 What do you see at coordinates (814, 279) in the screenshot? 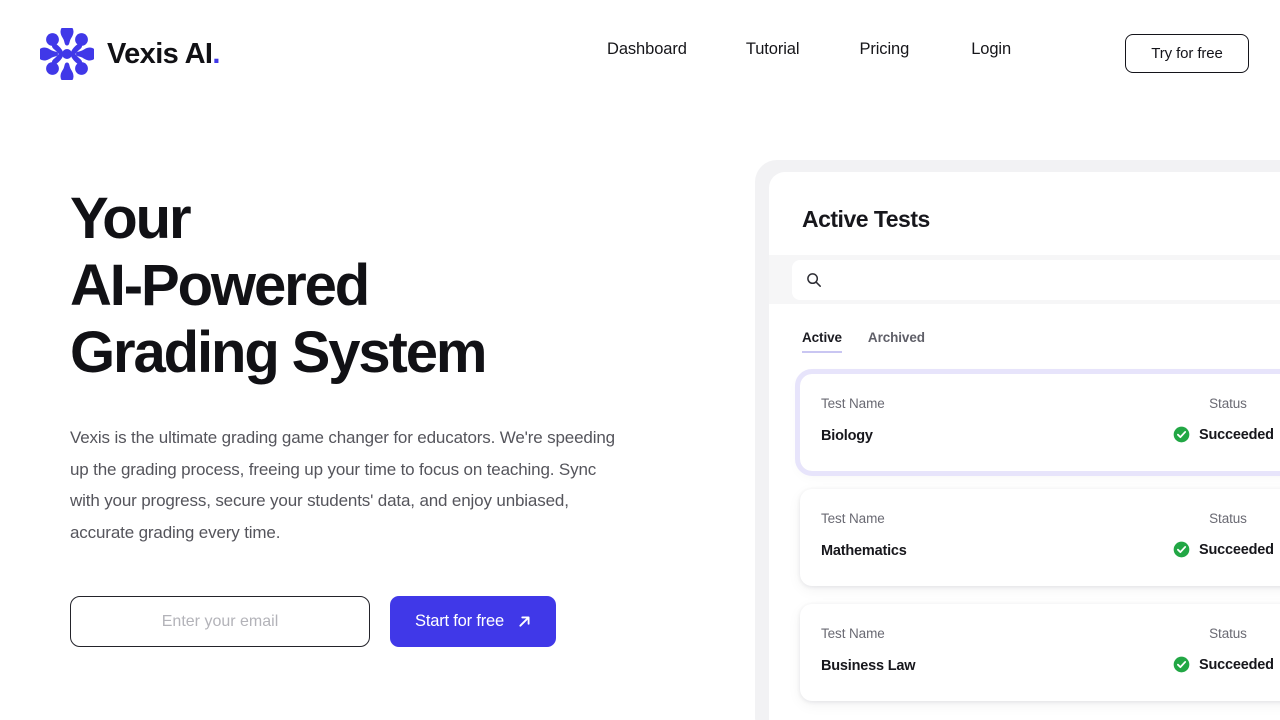
I see `search-icon` at bounding box center [814, 279].